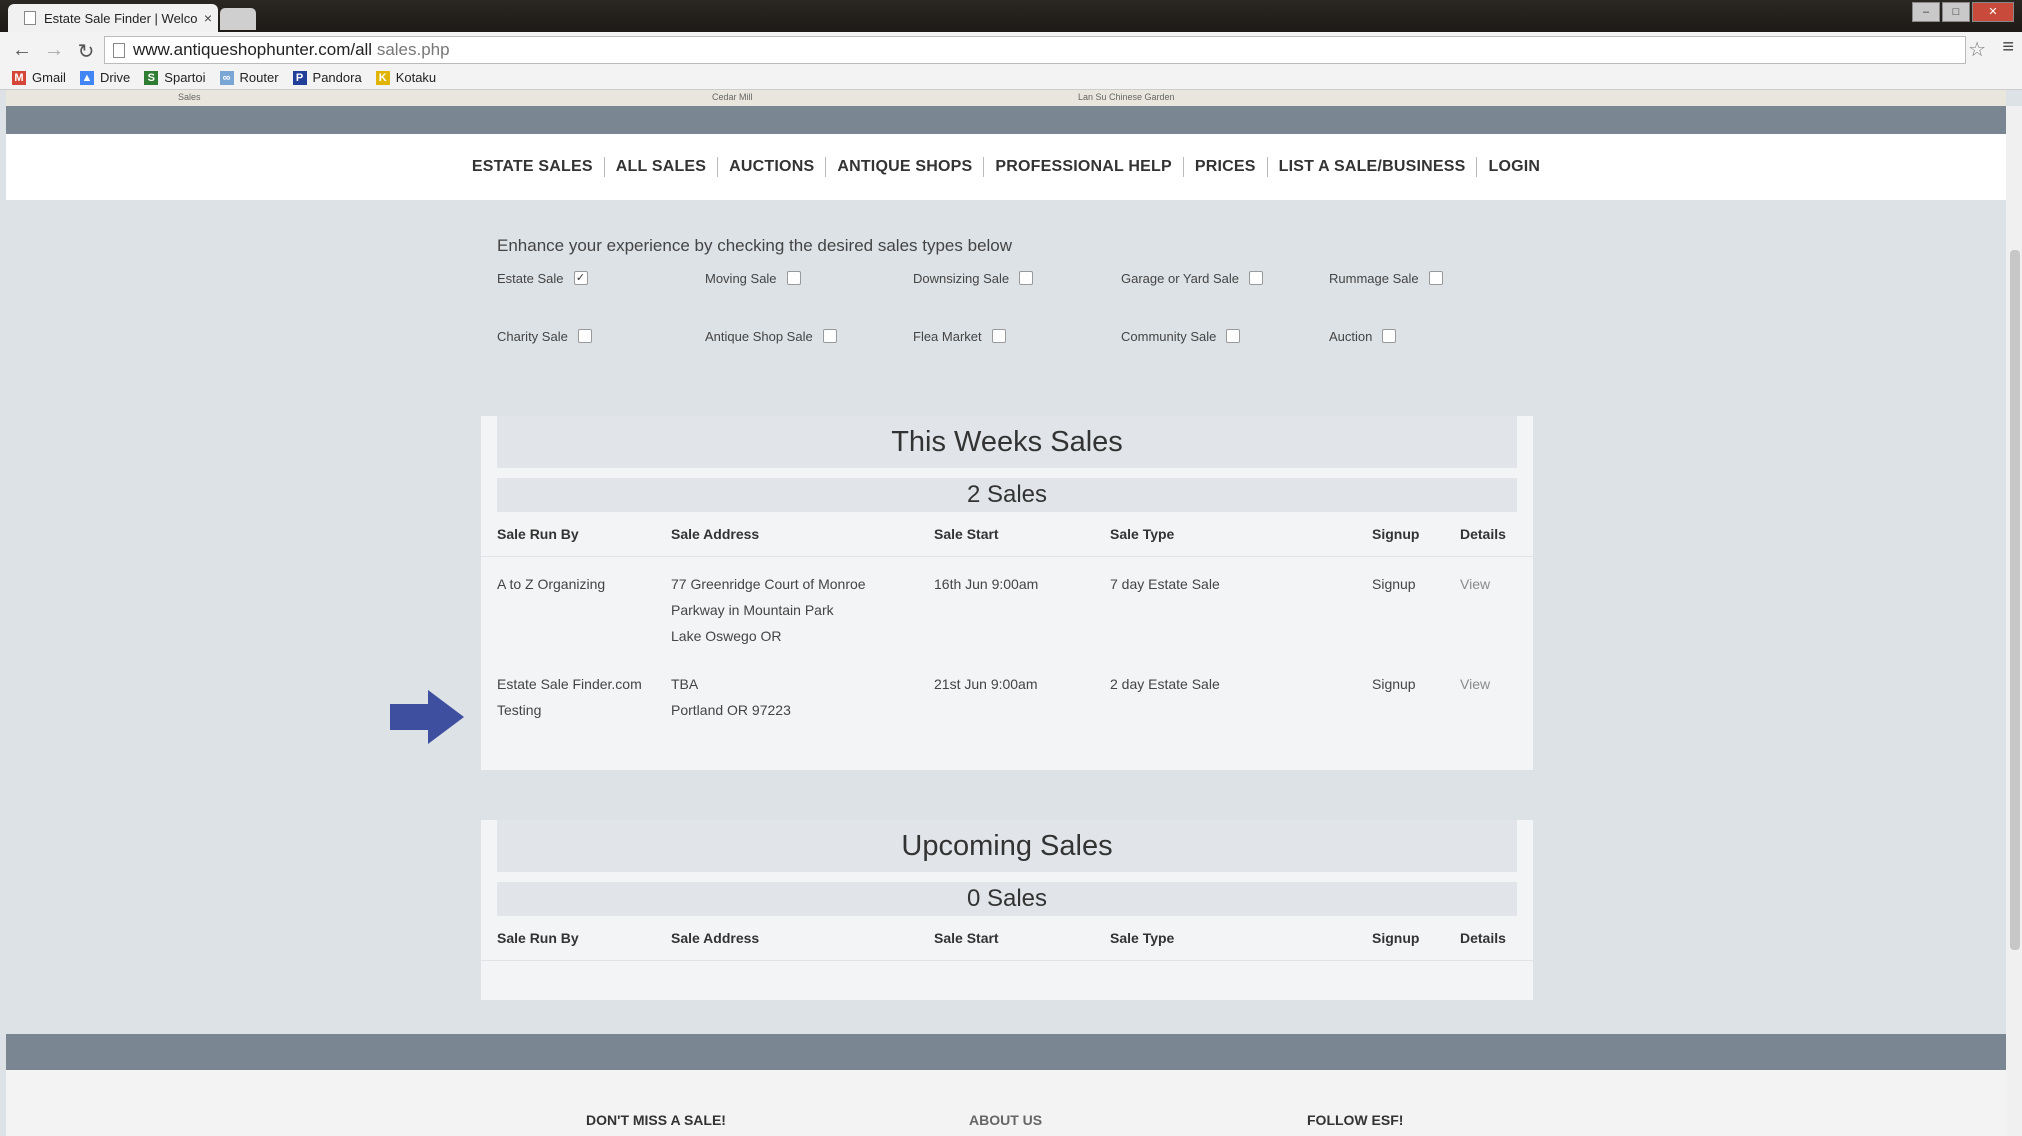 The height and width of the screenshot is (1136, 2022). What do you see at coordinates (1169, 336) in the screenshot?
I see `filter-label: Community Sale` at bounding box center [1169, 336].